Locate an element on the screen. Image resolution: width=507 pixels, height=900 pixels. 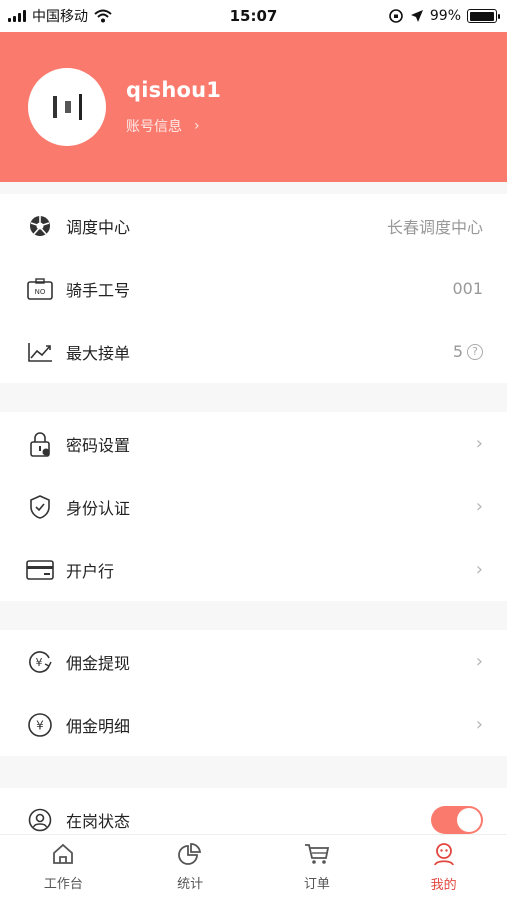
user-face-icon is located at coordinates (443, 854).